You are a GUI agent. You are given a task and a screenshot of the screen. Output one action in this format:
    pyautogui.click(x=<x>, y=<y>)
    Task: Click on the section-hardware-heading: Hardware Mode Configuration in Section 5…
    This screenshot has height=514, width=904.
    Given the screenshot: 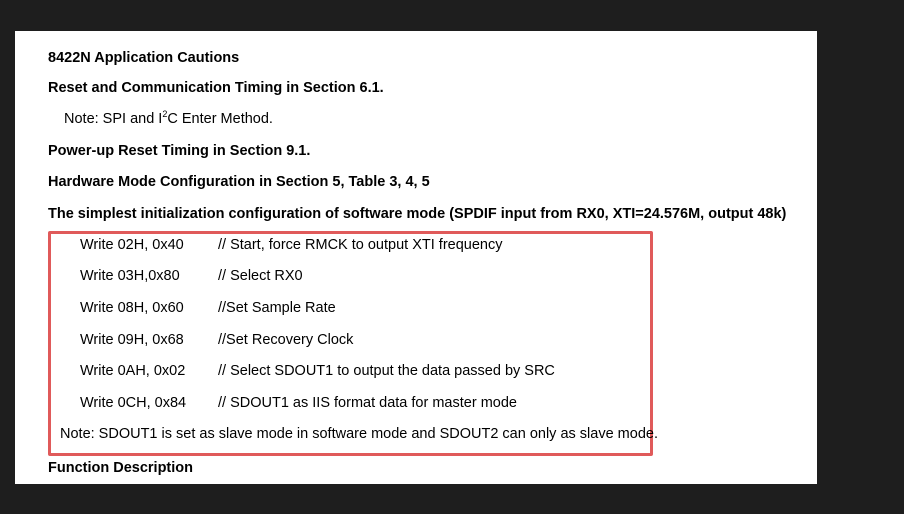 What is the action you would take?
    pyautogui.click(x=239, y=182)
    